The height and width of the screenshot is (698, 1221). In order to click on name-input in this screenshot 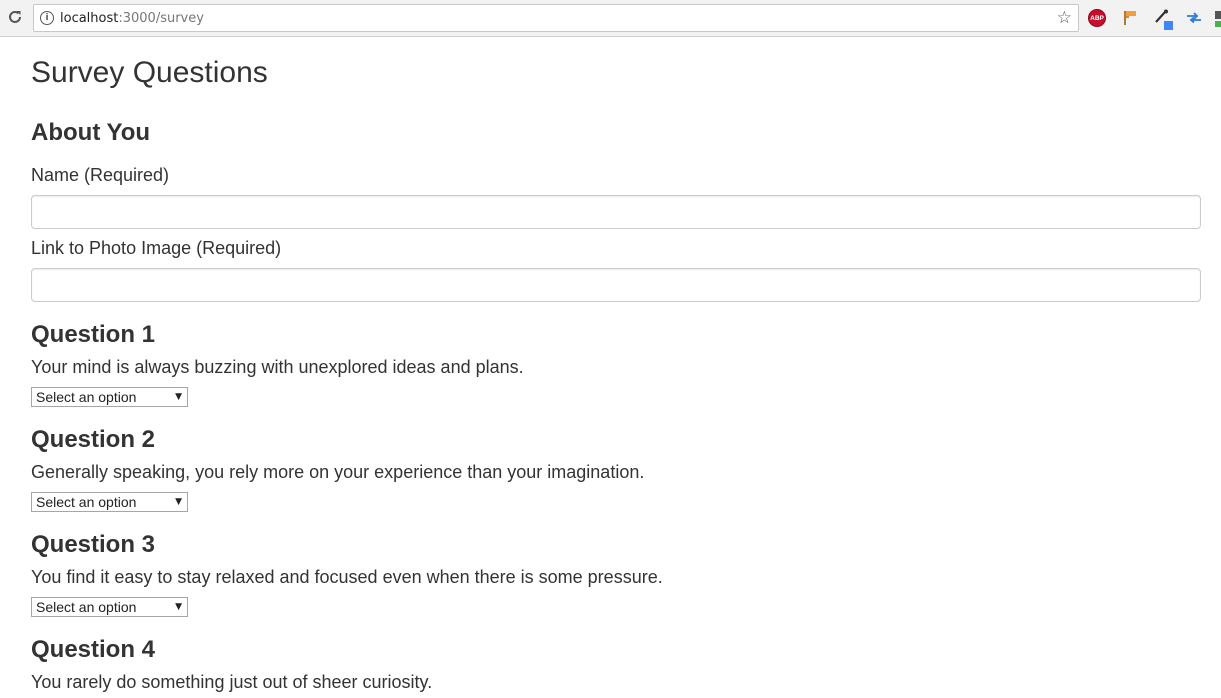, I will do `click(616, 212)`.